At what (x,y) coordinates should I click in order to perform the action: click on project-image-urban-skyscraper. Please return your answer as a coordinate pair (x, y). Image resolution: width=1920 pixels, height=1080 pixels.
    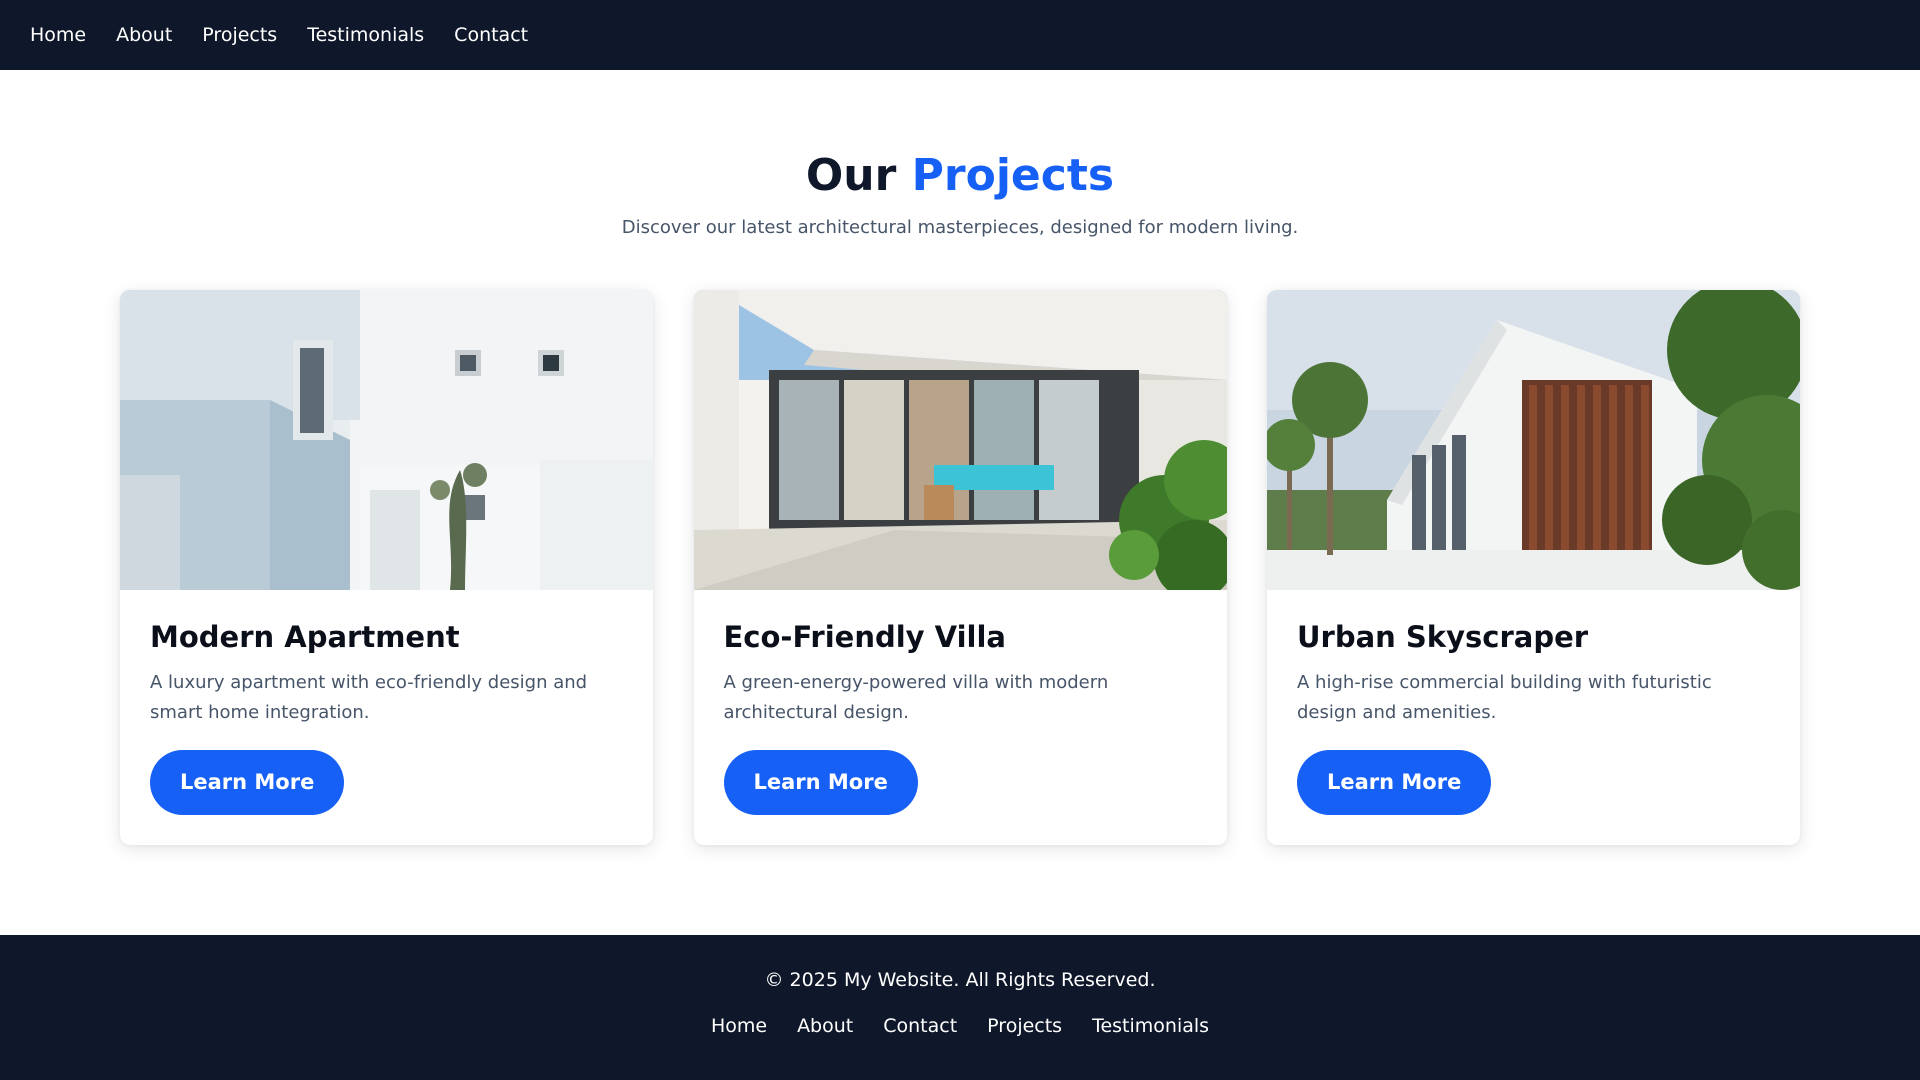
    Looking at the image, I should click on (1533, 439).